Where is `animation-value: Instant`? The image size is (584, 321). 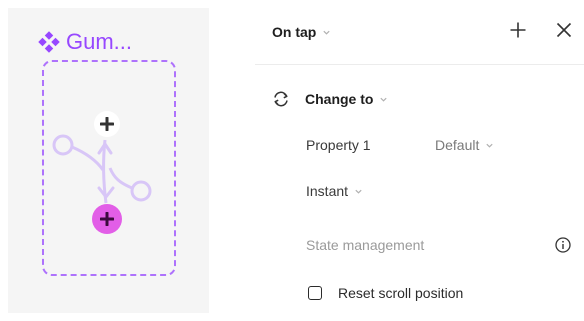 animation-value: Instant is located at coordinates (327, 191).